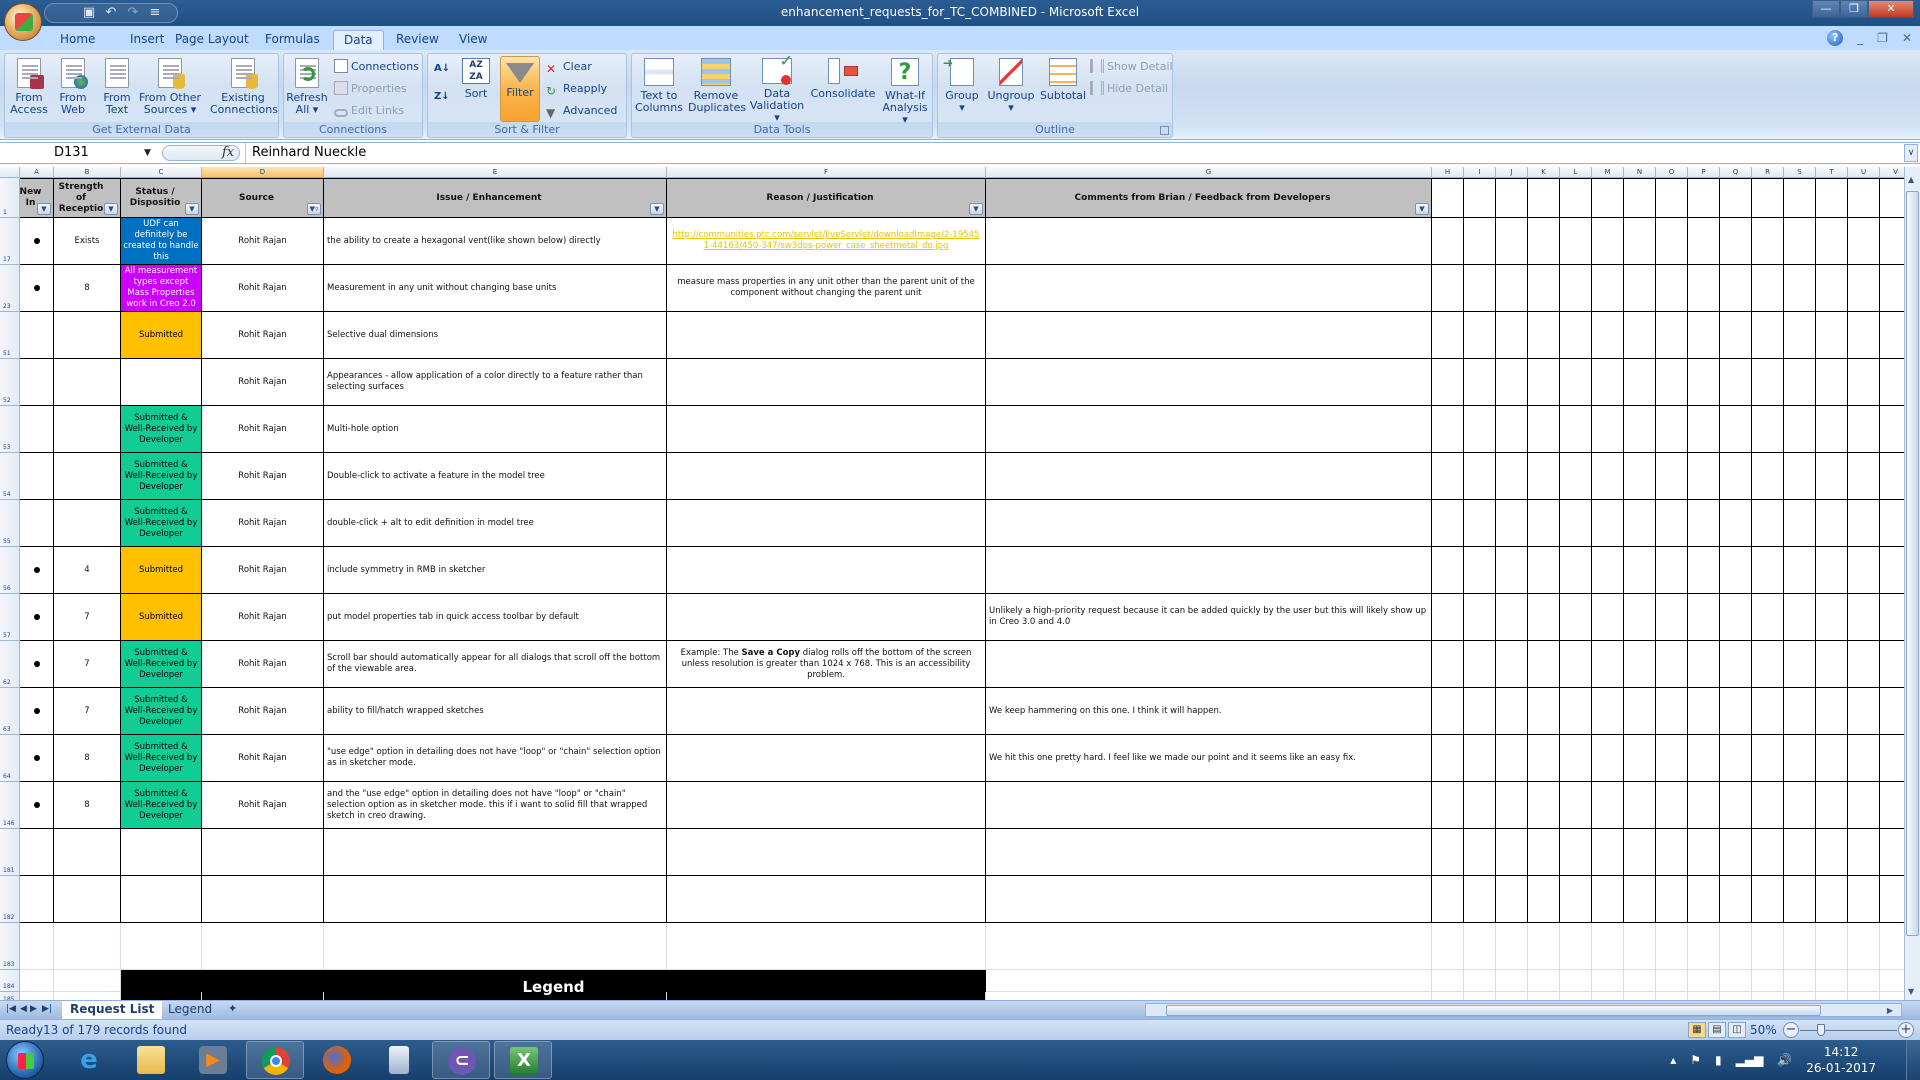 The image size is (1920, 1080). What do you see at coordinates (11, 1009) in the screenshot?
I see `first-sheet-icon: |◀` at bounding box center [11, 1009].